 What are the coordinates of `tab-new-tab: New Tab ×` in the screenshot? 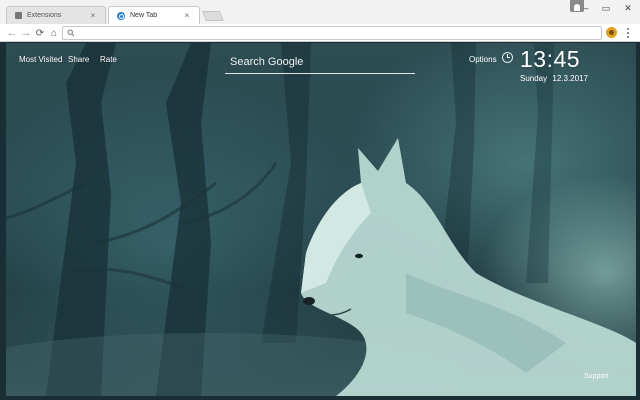 It's located at (154, 15).